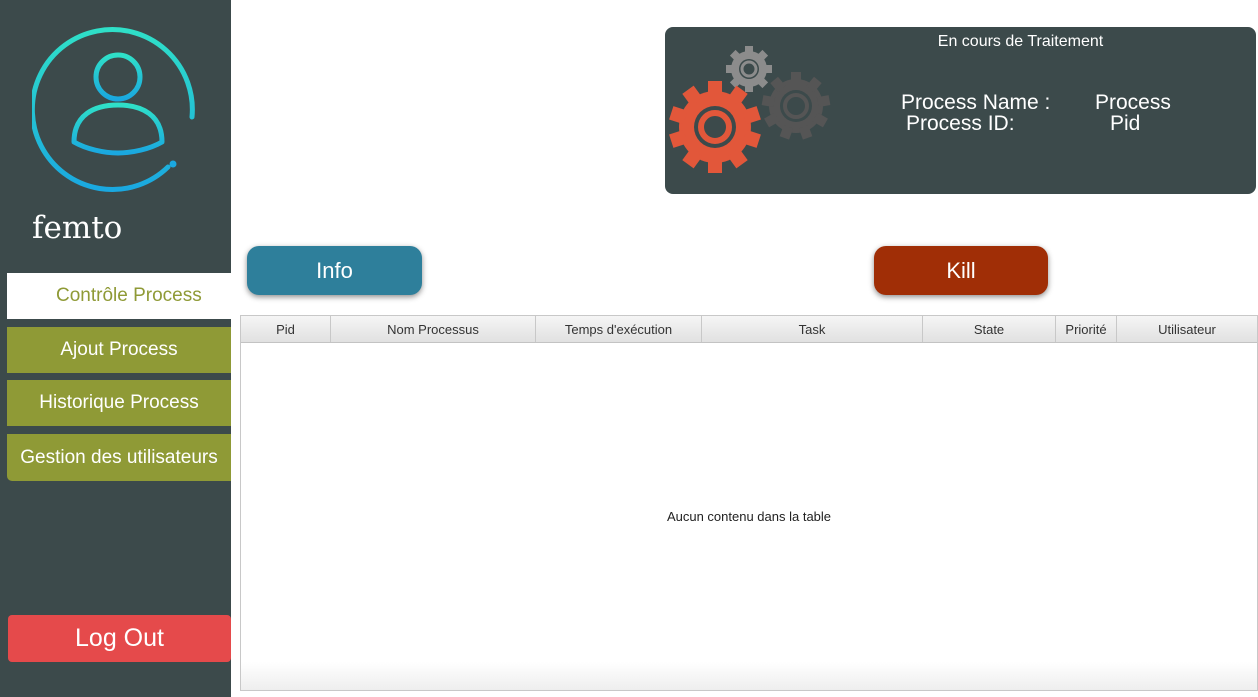 This screenshot has width=1258, height=697. What do you see at coordinates (1086, 329) in the screenshot?
I see `column-header-priorite: Priorité` at bounding box center [1086, 329].